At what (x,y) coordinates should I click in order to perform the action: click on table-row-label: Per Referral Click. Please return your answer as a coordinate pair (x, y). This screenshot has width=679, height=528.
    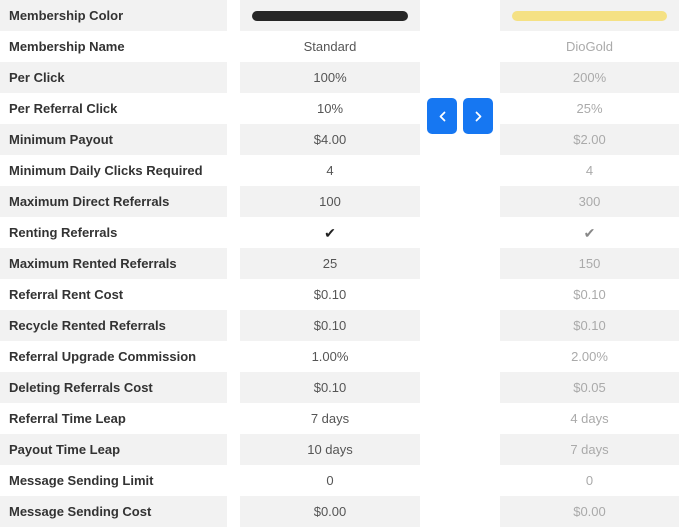
    Looking at the image, I should click on (113, 108).